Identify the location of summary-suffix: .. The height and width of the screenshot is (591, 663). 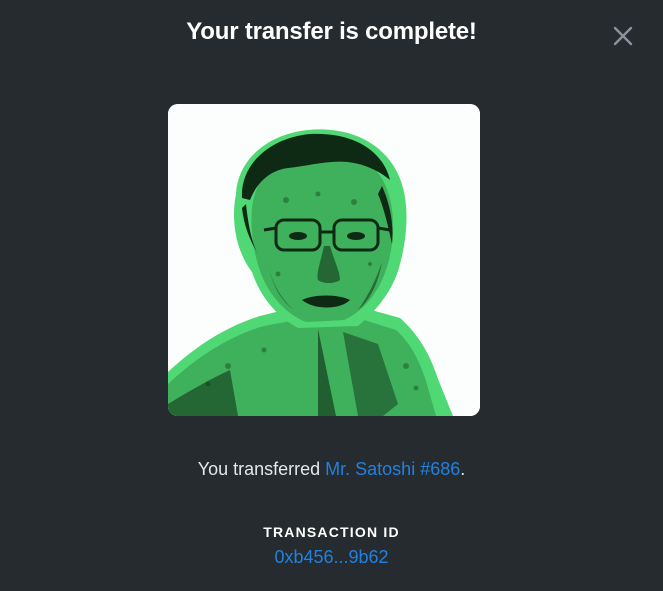
(463, 469).